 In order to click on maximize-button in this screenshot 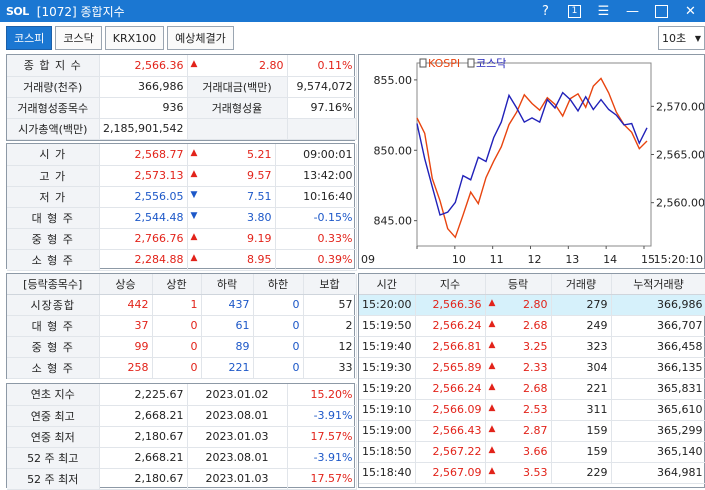, I will do `click(661, 11)`.